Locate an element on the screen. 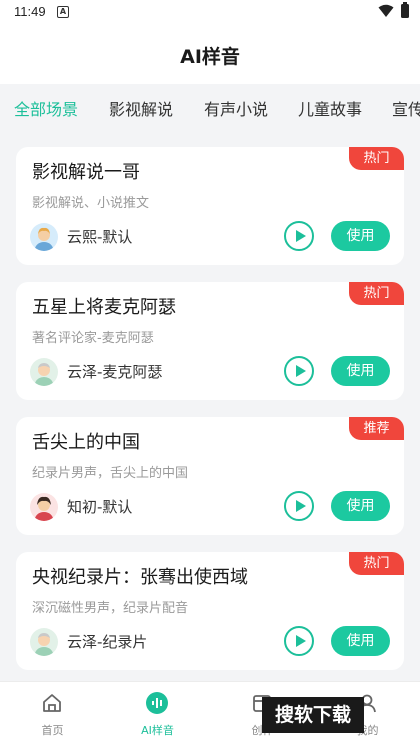  card-subtitle: 影视解说、小说推文 is located at coordinates (91, 203).